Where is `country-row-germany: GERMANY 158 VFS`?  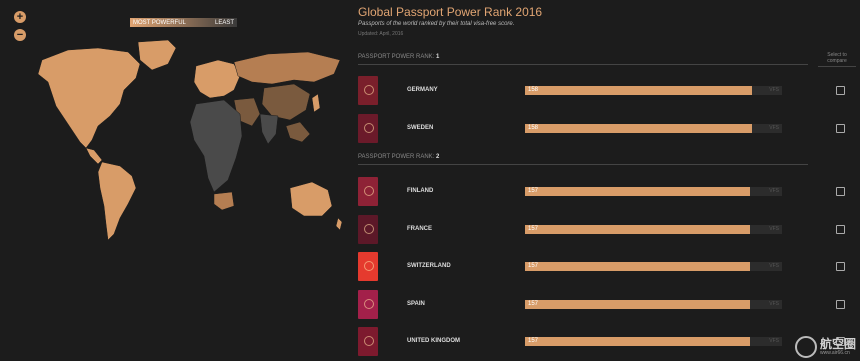 country-row-germany: GERMANY 158 VFS is located at coordinates (603, 91).